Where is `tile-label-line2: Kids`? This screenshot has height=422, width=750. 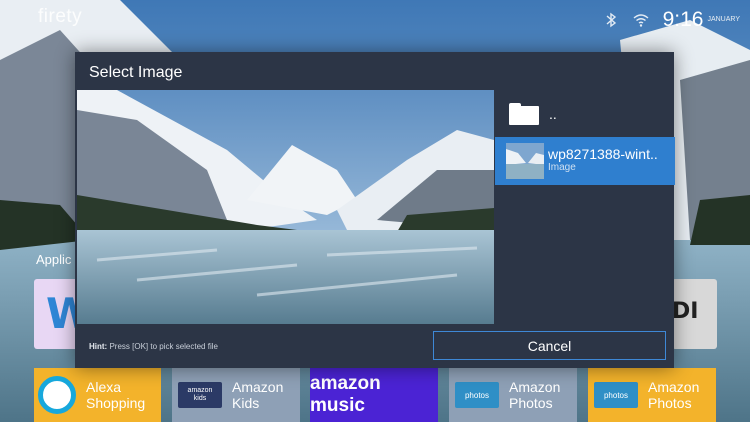 tile-label-line2: Kids is located at coordinates (246, 403).